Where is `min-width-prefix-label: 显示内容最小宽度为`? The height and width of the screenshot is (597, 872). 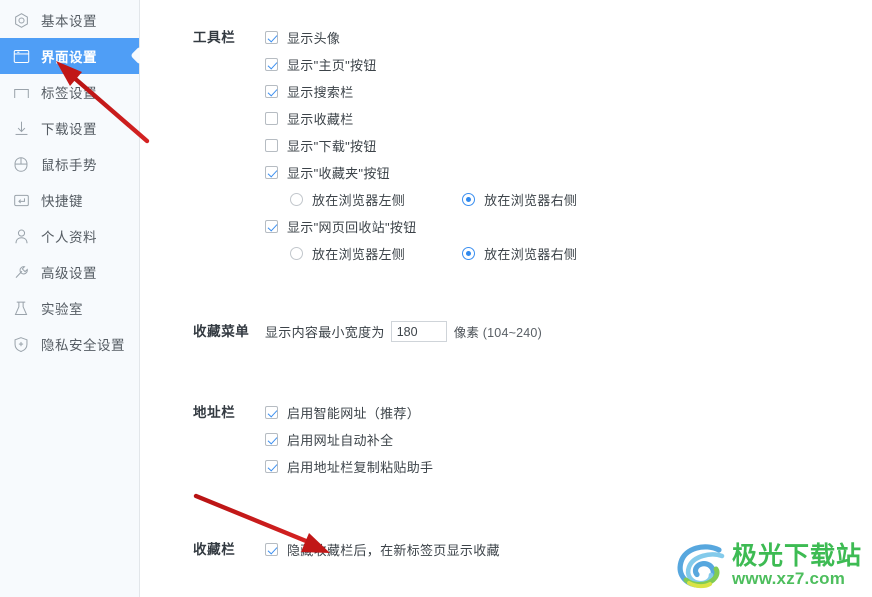
min-width-prefix-label: 显示内容最小宽度为 is located at coordinates (325, 332).